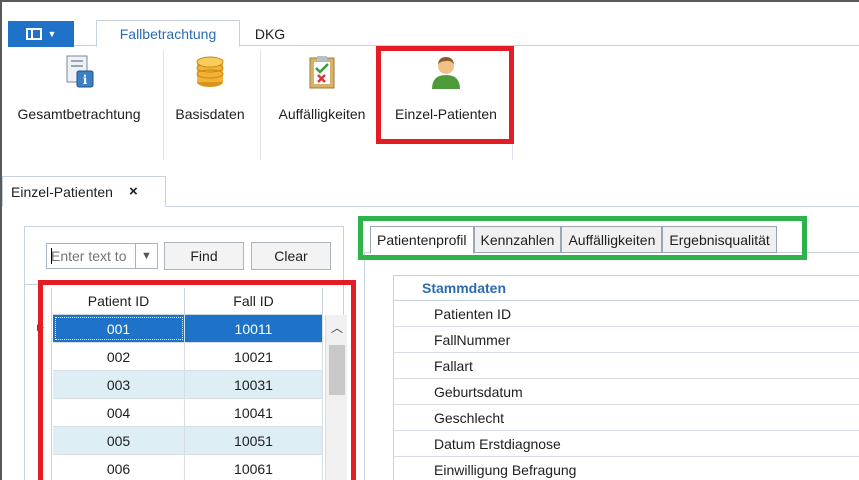 The width and height of the screenshot is (859, 480). I want to click on document-tab-einzel-patienten: Einzel-Patienten ×, so click(84, 191).